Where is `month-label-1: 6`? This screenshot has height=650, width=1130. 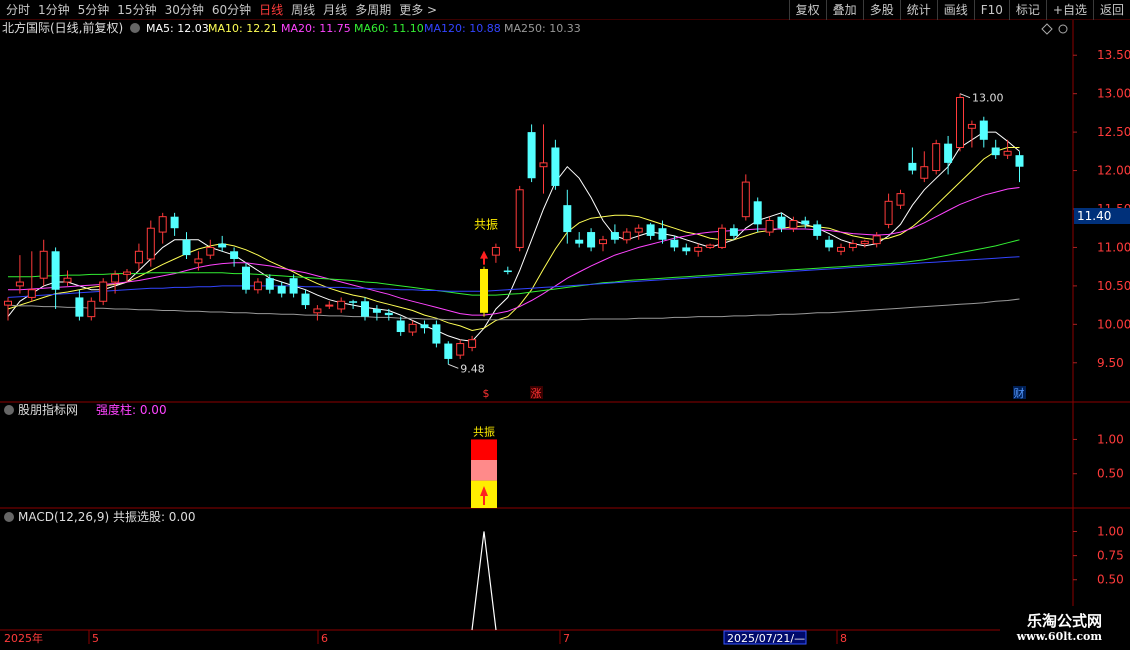 month-label-1: 6 is located at coordinates (324, 638).